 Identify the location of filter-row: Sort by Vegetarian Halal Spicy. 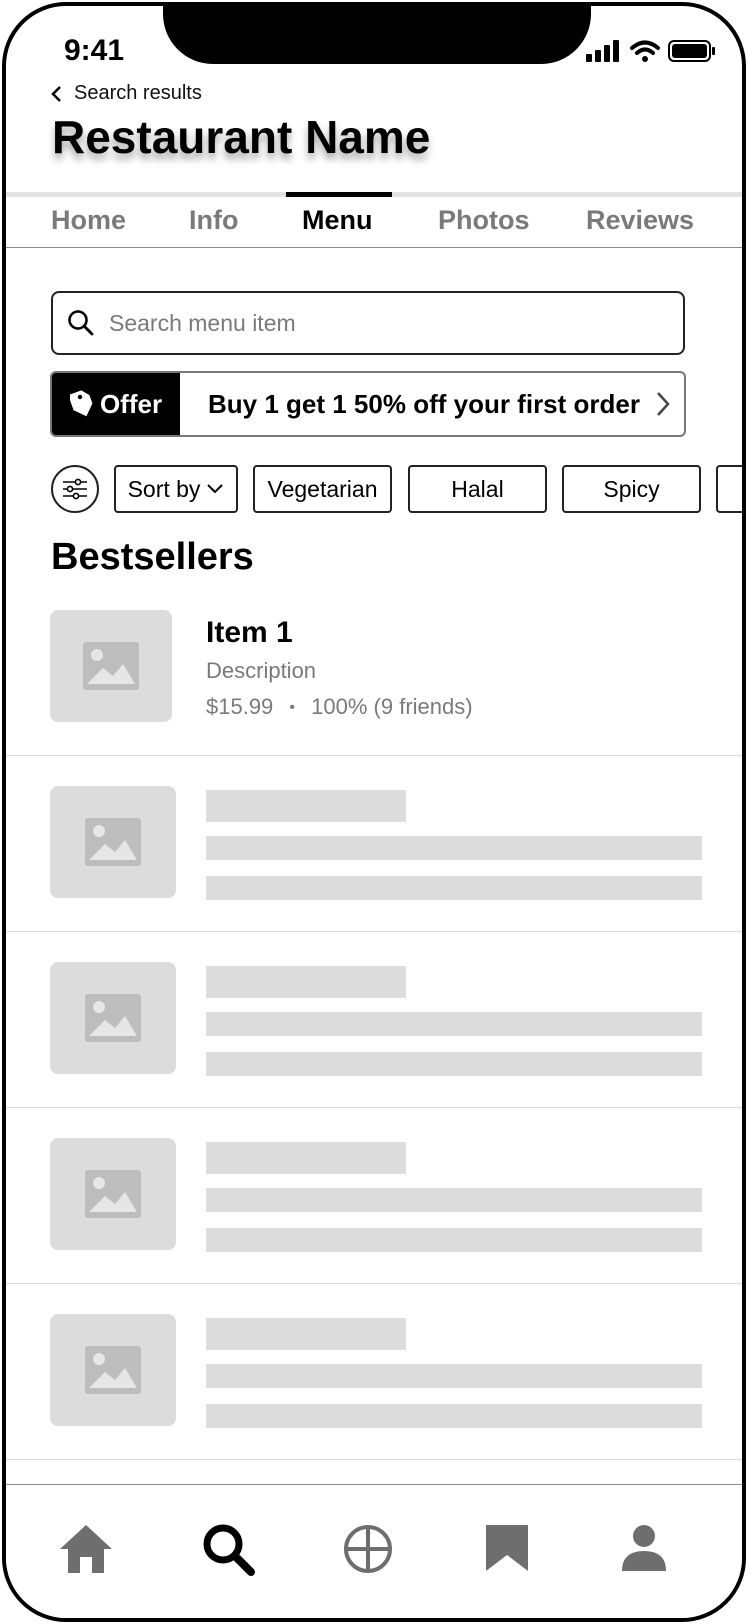
(396, 489).